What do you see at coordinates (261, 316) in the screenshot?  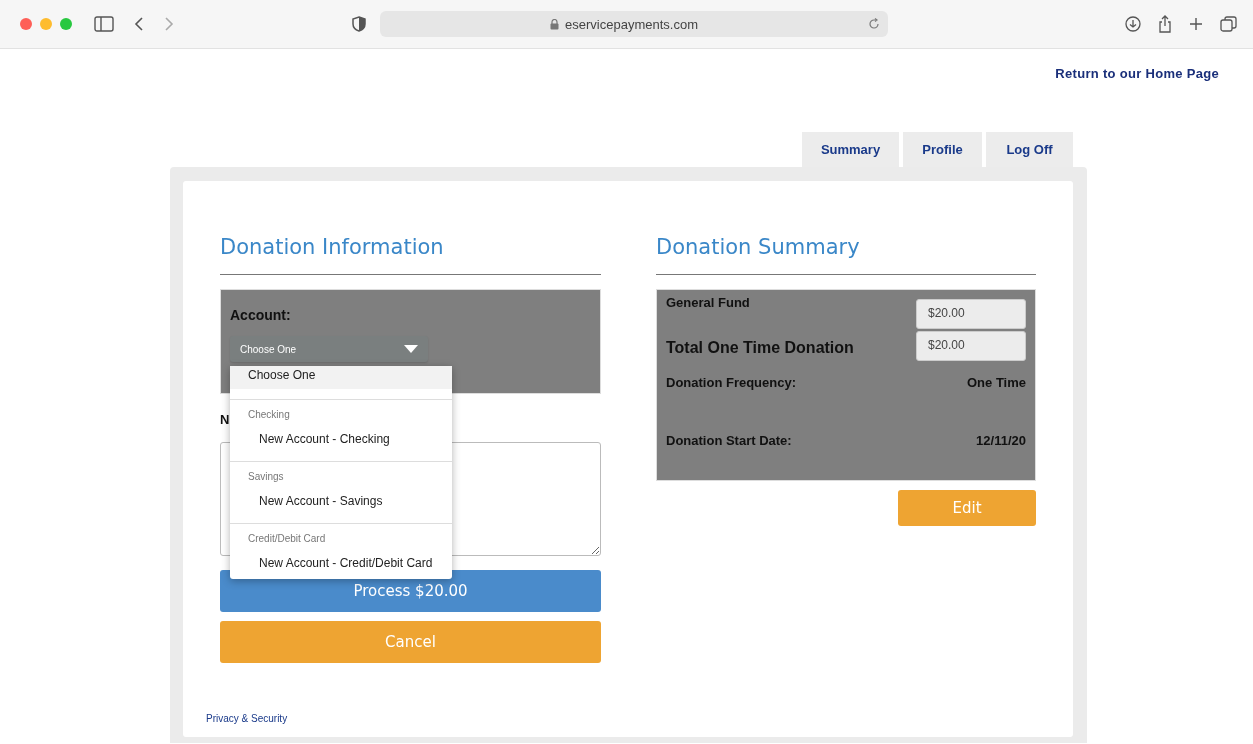 I see `account-label: Account:` at bounding box center [261, 316].